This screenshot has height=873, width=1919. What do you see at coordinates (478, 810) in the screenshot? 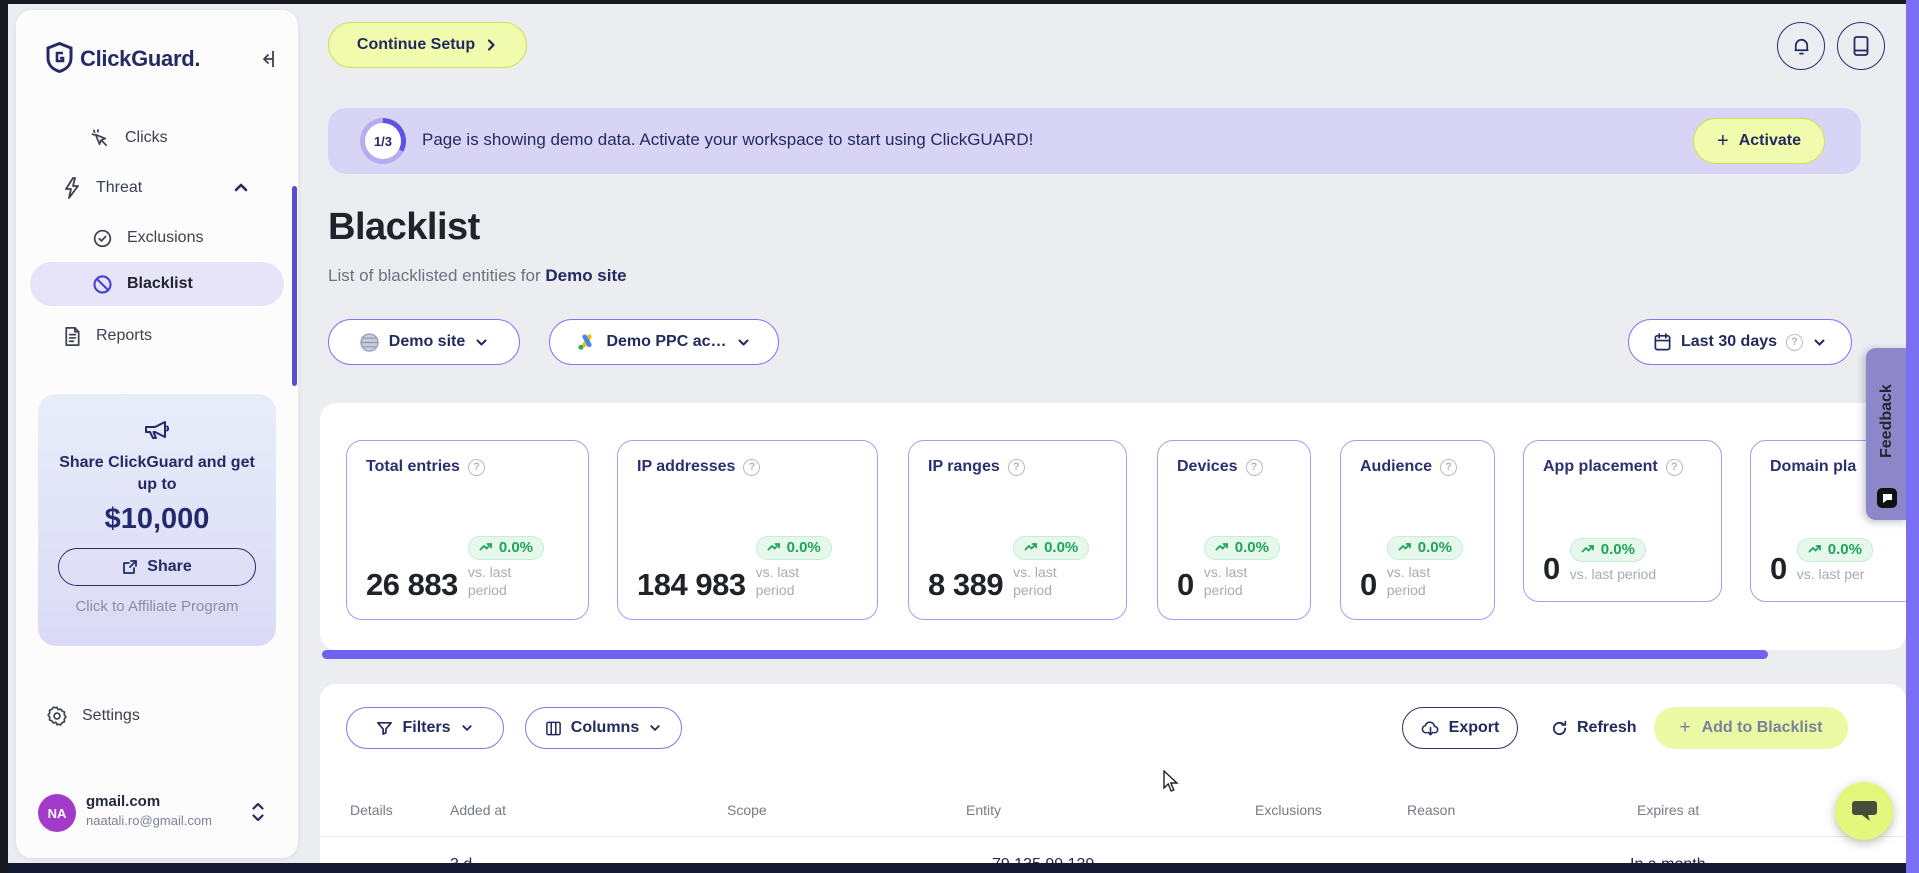
I see `column-header-added-at: Added at` at bounding box center [478, 810].